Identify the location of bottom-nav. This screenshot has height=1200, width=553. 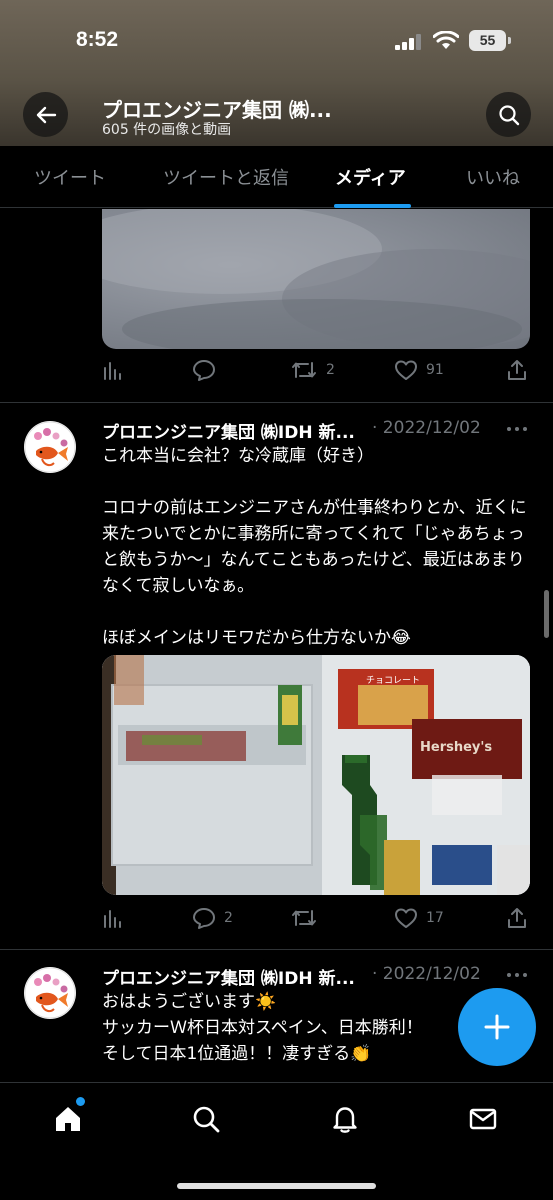
(276, 1141).